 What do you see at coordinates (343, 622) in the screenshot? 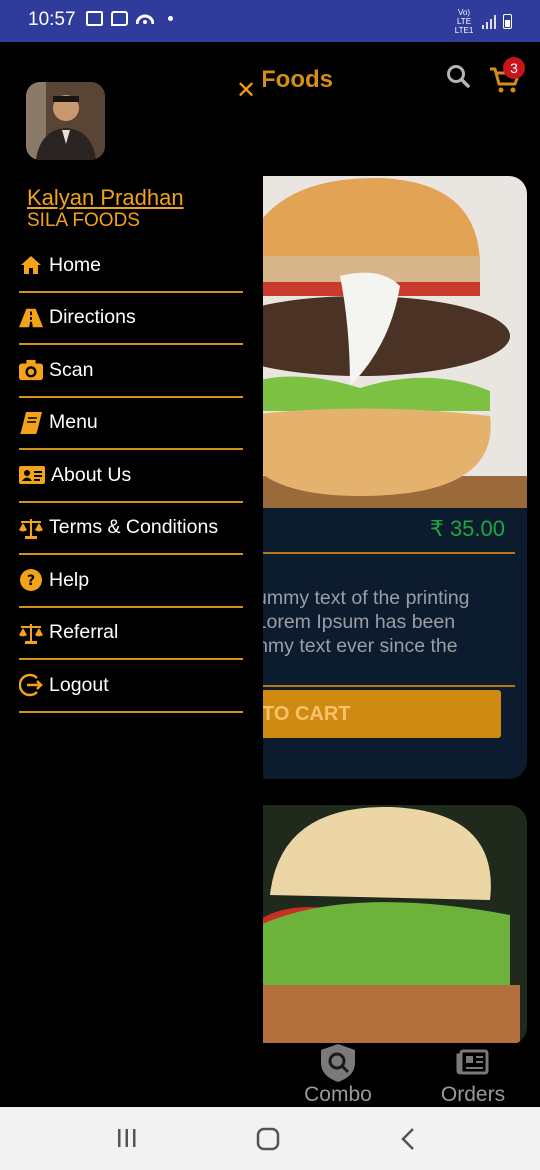
I see `description-line: ry. Lorem Ipsum has been` at bounding box center [343, 622].